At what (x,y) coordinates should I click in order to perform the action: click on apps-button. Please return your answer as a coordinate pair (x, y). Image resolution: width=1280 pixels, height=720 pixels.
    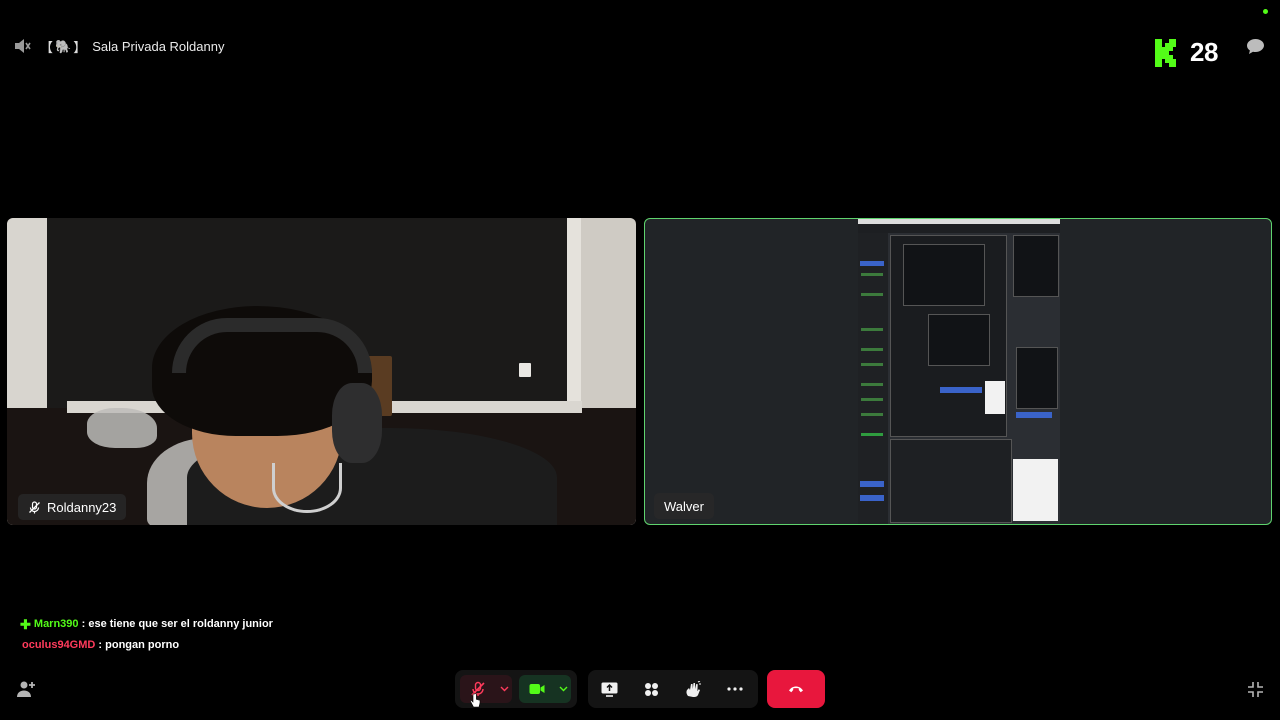
    Looking at the image, I should click on (651, 689).